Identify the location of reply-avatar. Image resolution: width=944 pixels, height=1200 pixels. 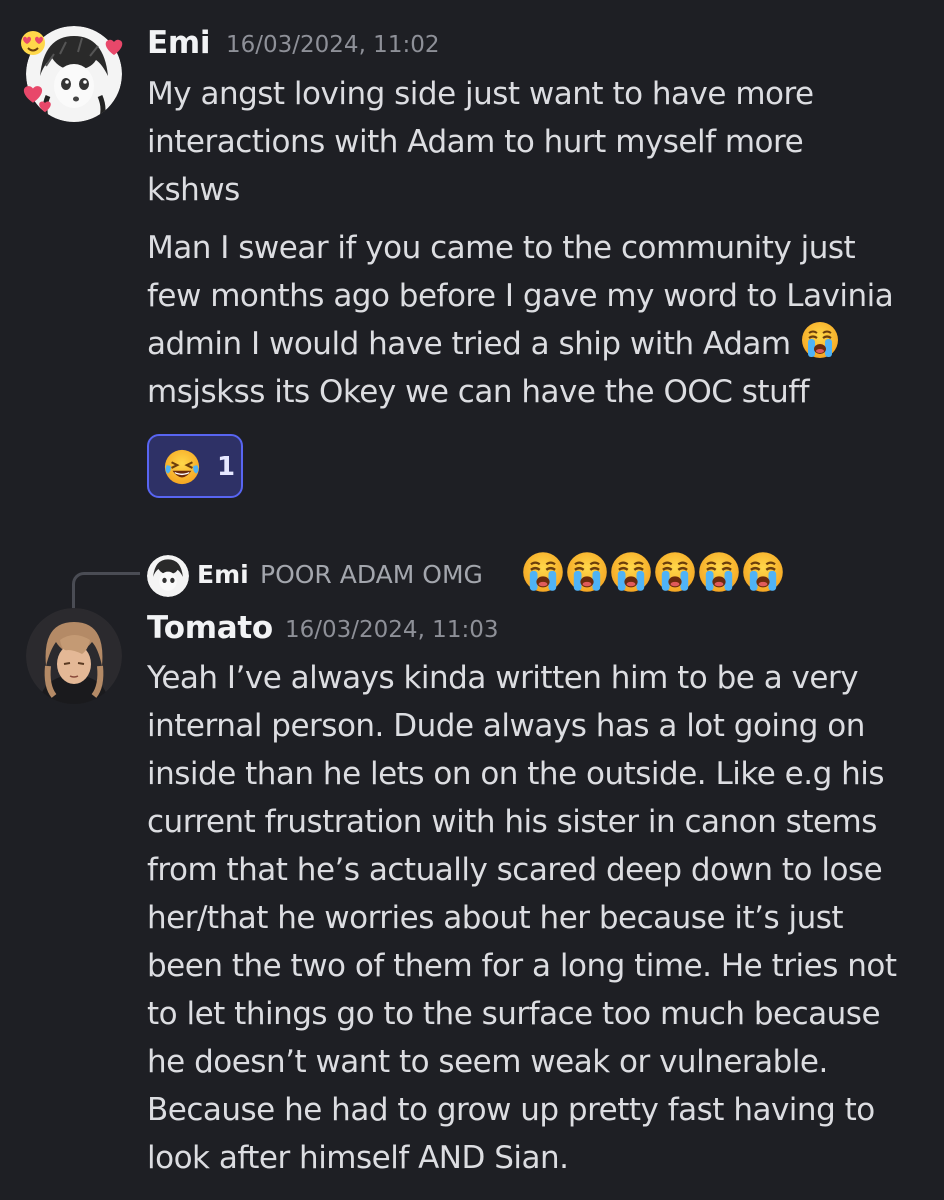
(168, 576).